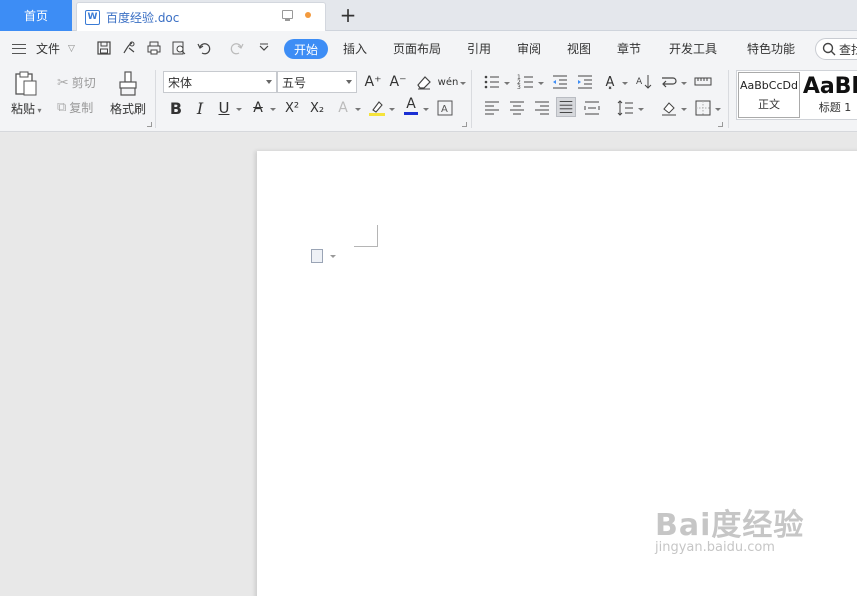 Image resolution: width=857 pixels, height=596 pixels. Describe the element at coordinates (669, 82) in the screenshot. I see `show-marks-icon` at that location.